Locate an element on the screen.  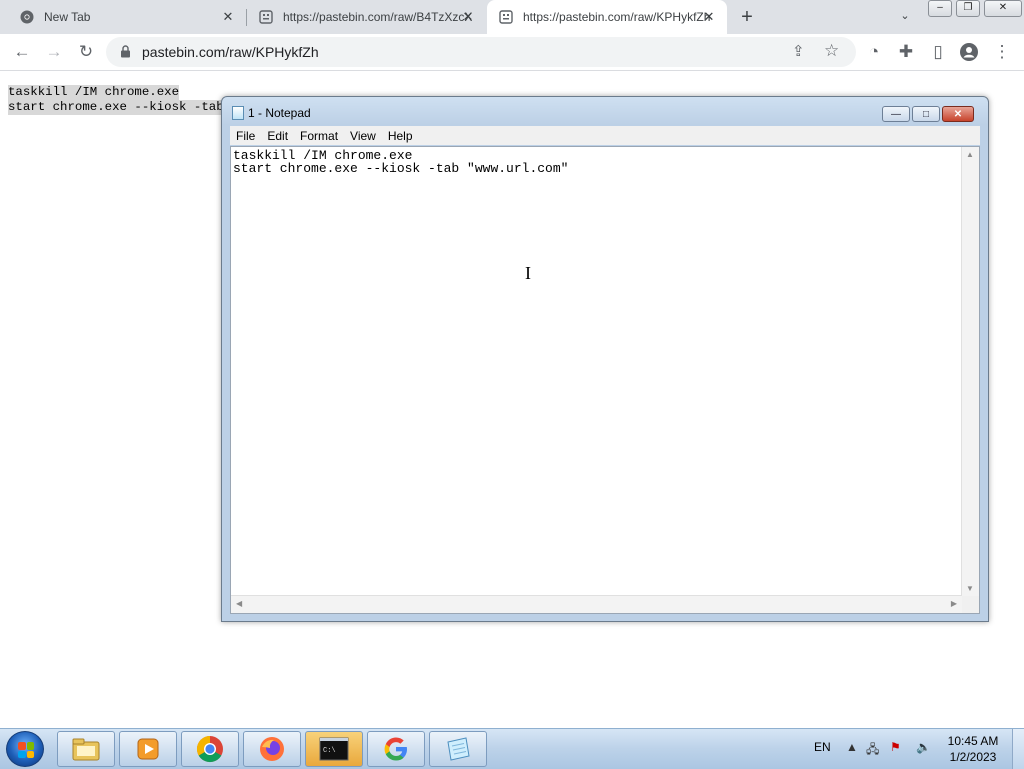
maximize-icon: □ is located at coordinates (926, 114).